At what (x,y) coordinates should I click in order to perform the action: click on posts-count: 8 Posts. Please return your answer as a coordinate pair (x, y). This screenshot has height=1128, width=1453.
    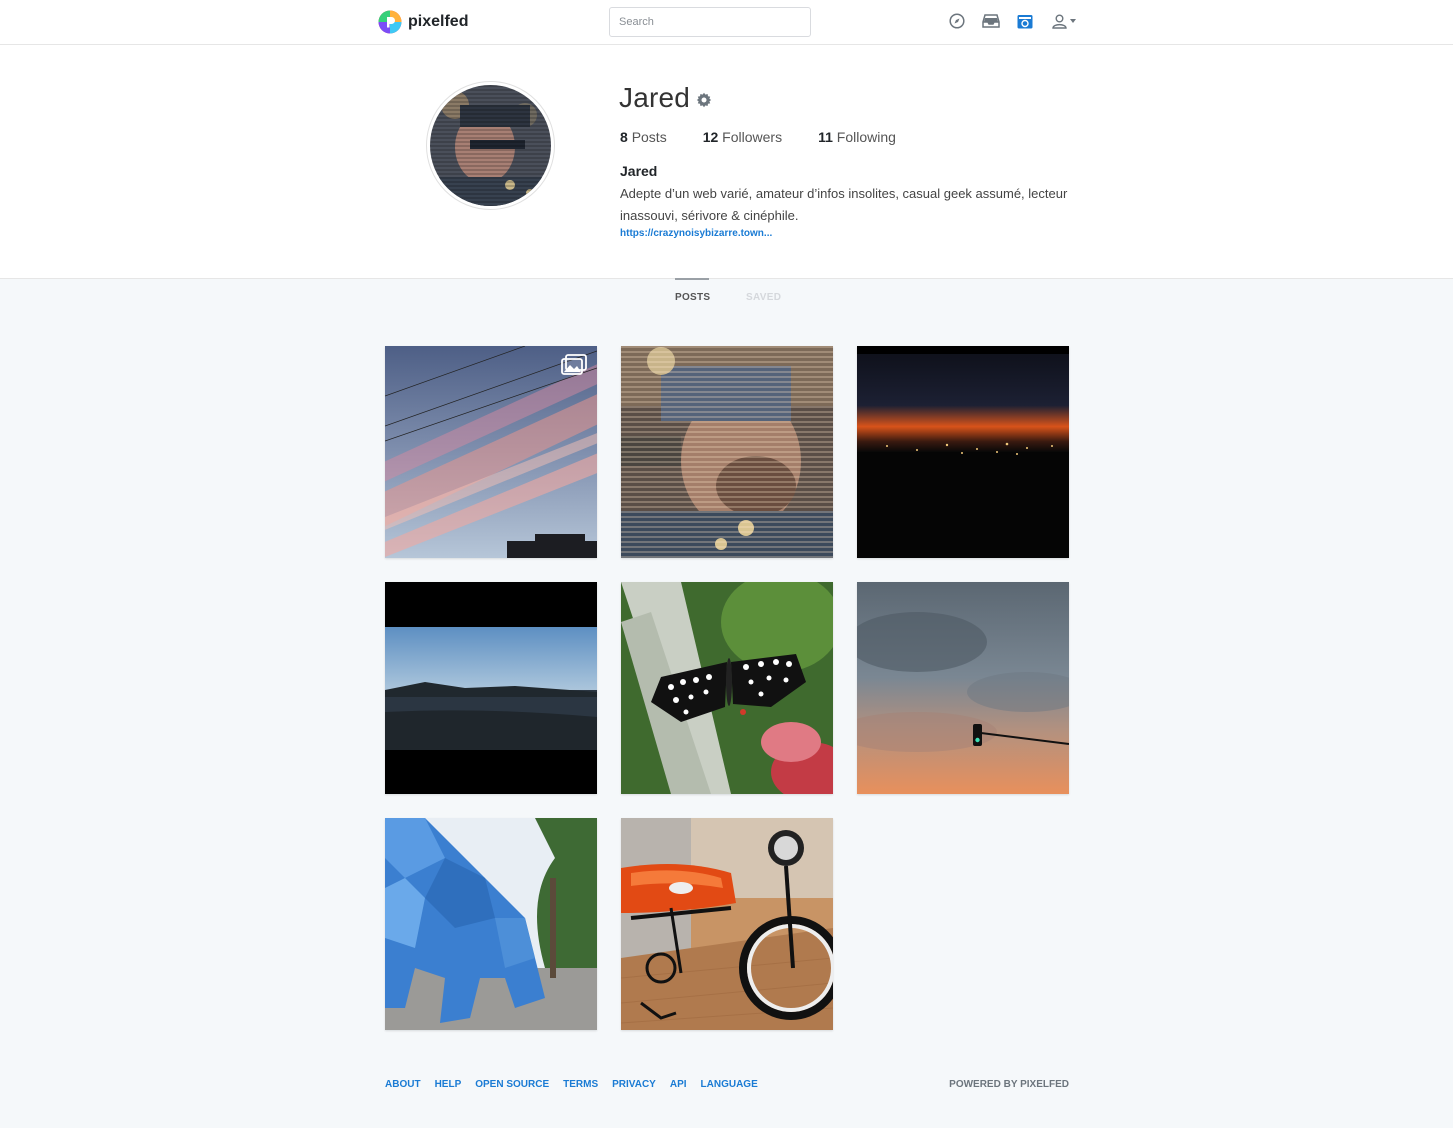
    Looking at the image, I should click on (643, 137).